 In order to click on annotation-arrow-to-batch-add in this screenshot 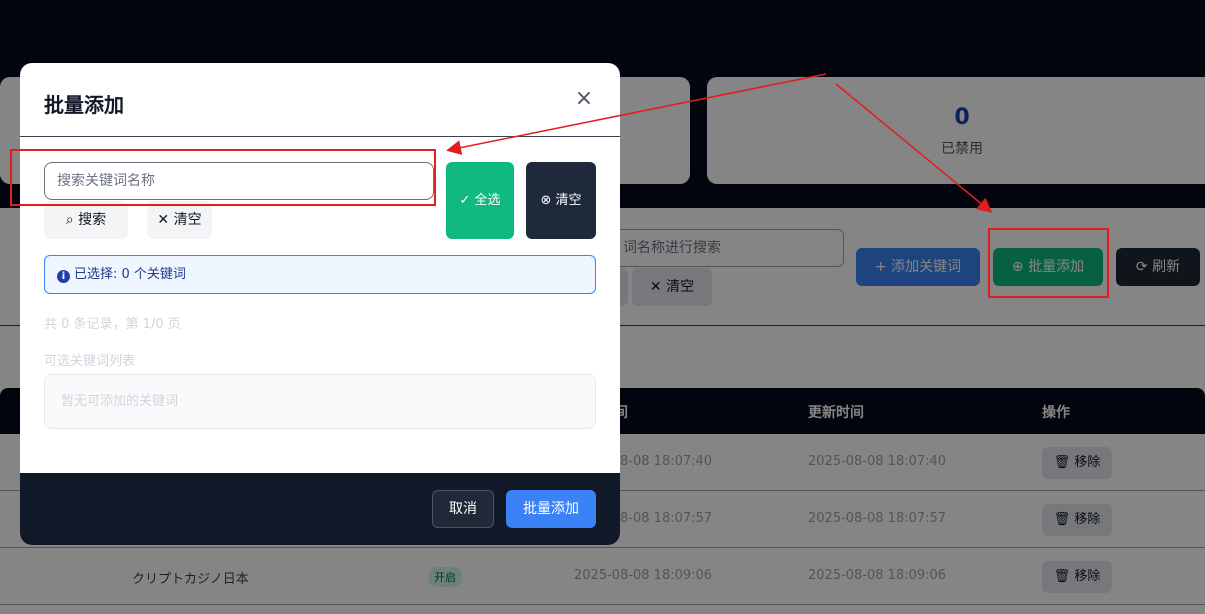, I will do `click(914, 148)`.